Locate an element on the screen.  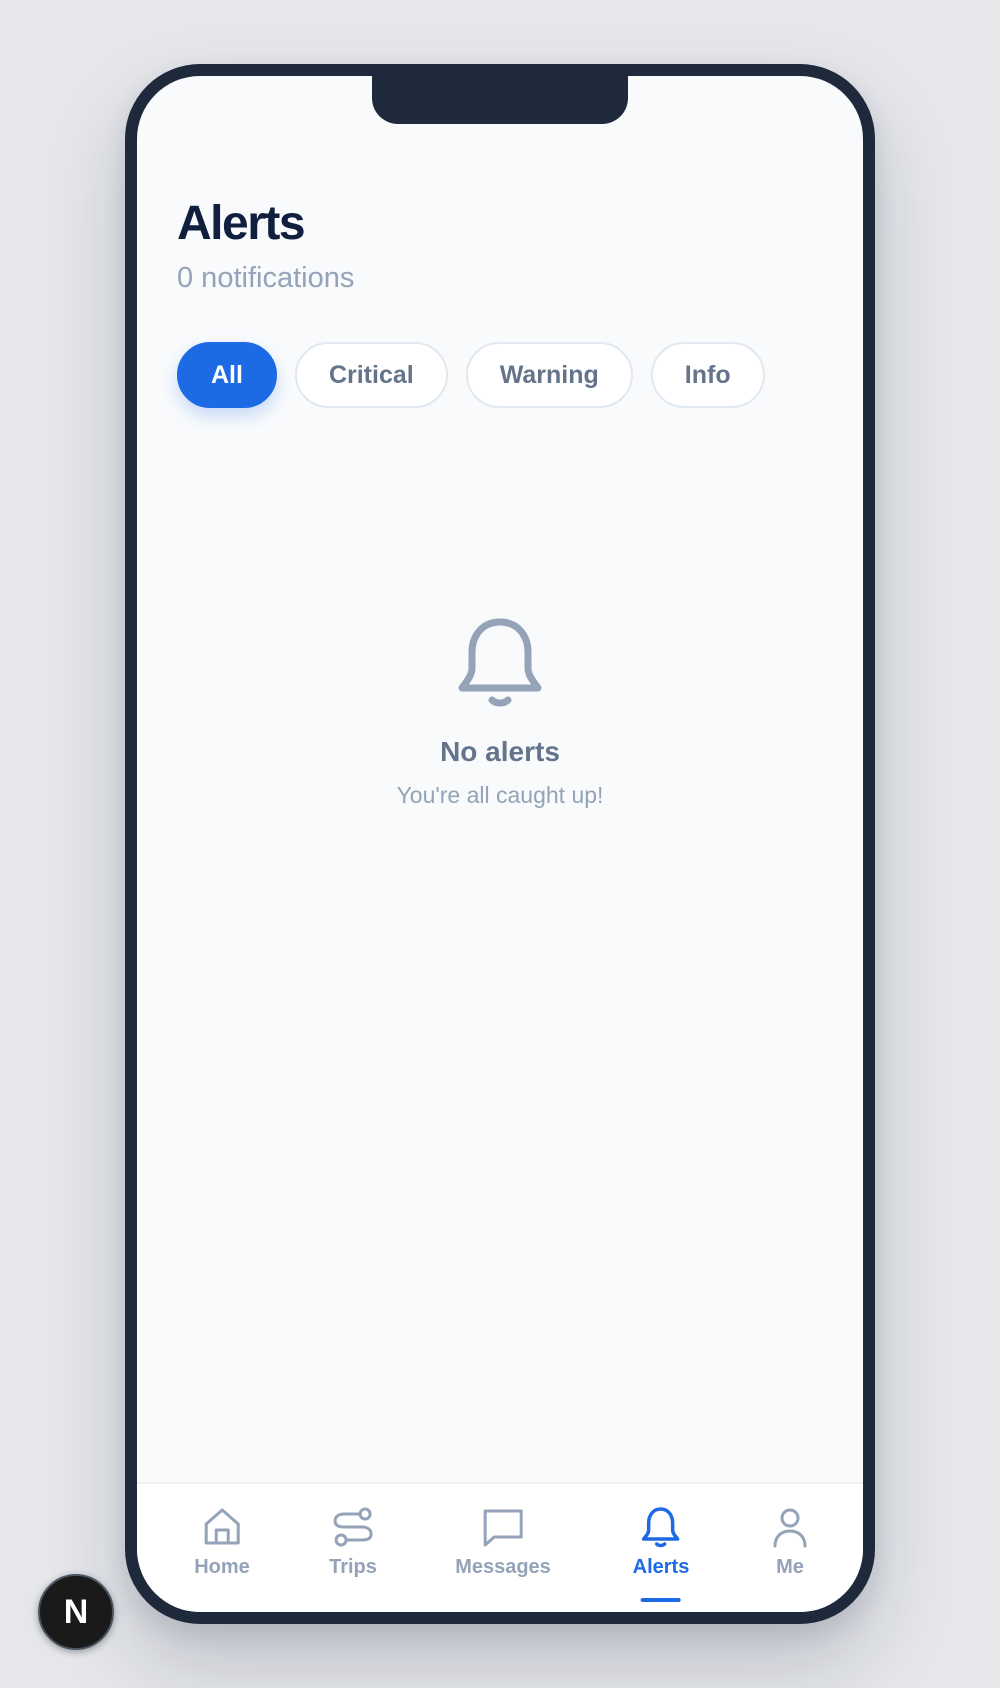
dev-badge-label: N is located at coordinates (76, 1611).